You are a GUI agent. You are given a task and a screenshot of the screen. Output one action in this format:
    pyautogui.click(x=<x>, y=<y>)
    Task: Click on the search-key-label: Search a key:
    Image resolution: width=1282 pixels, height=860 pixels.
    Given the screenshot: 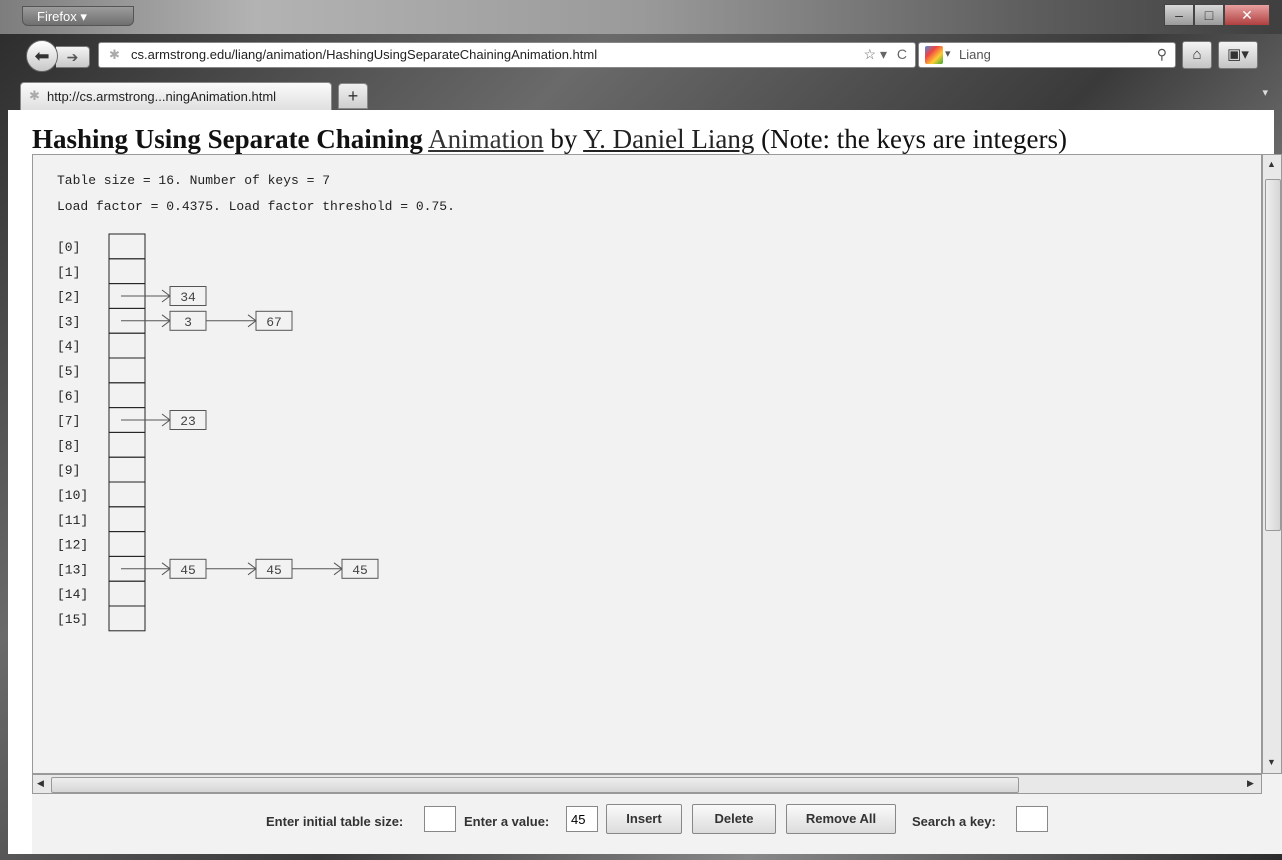 What is the action you would take?
    pyautogui.click(x=954, y=821)
    